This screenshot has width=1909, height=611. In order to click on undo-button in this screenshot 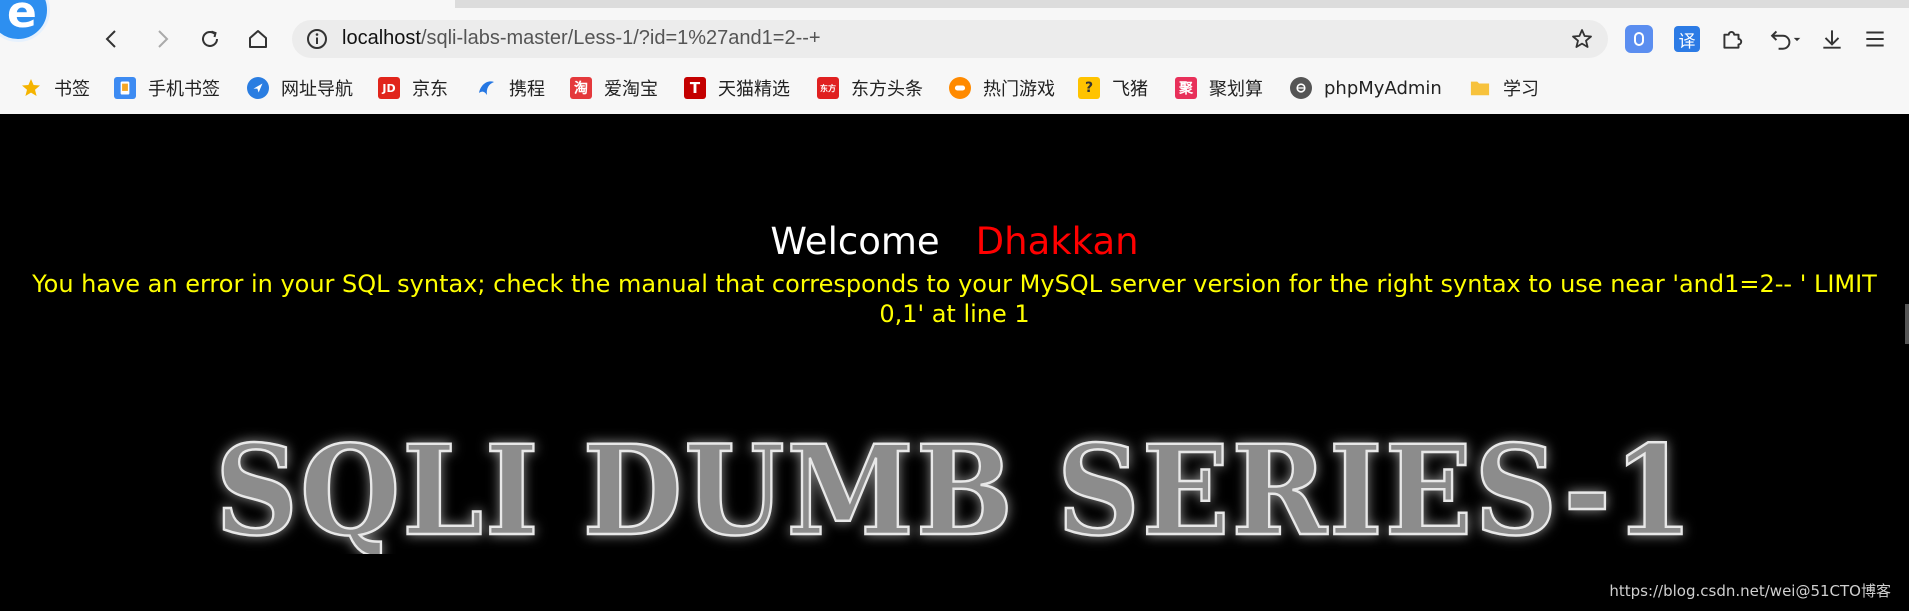, I will do `click(1784, 39)`.